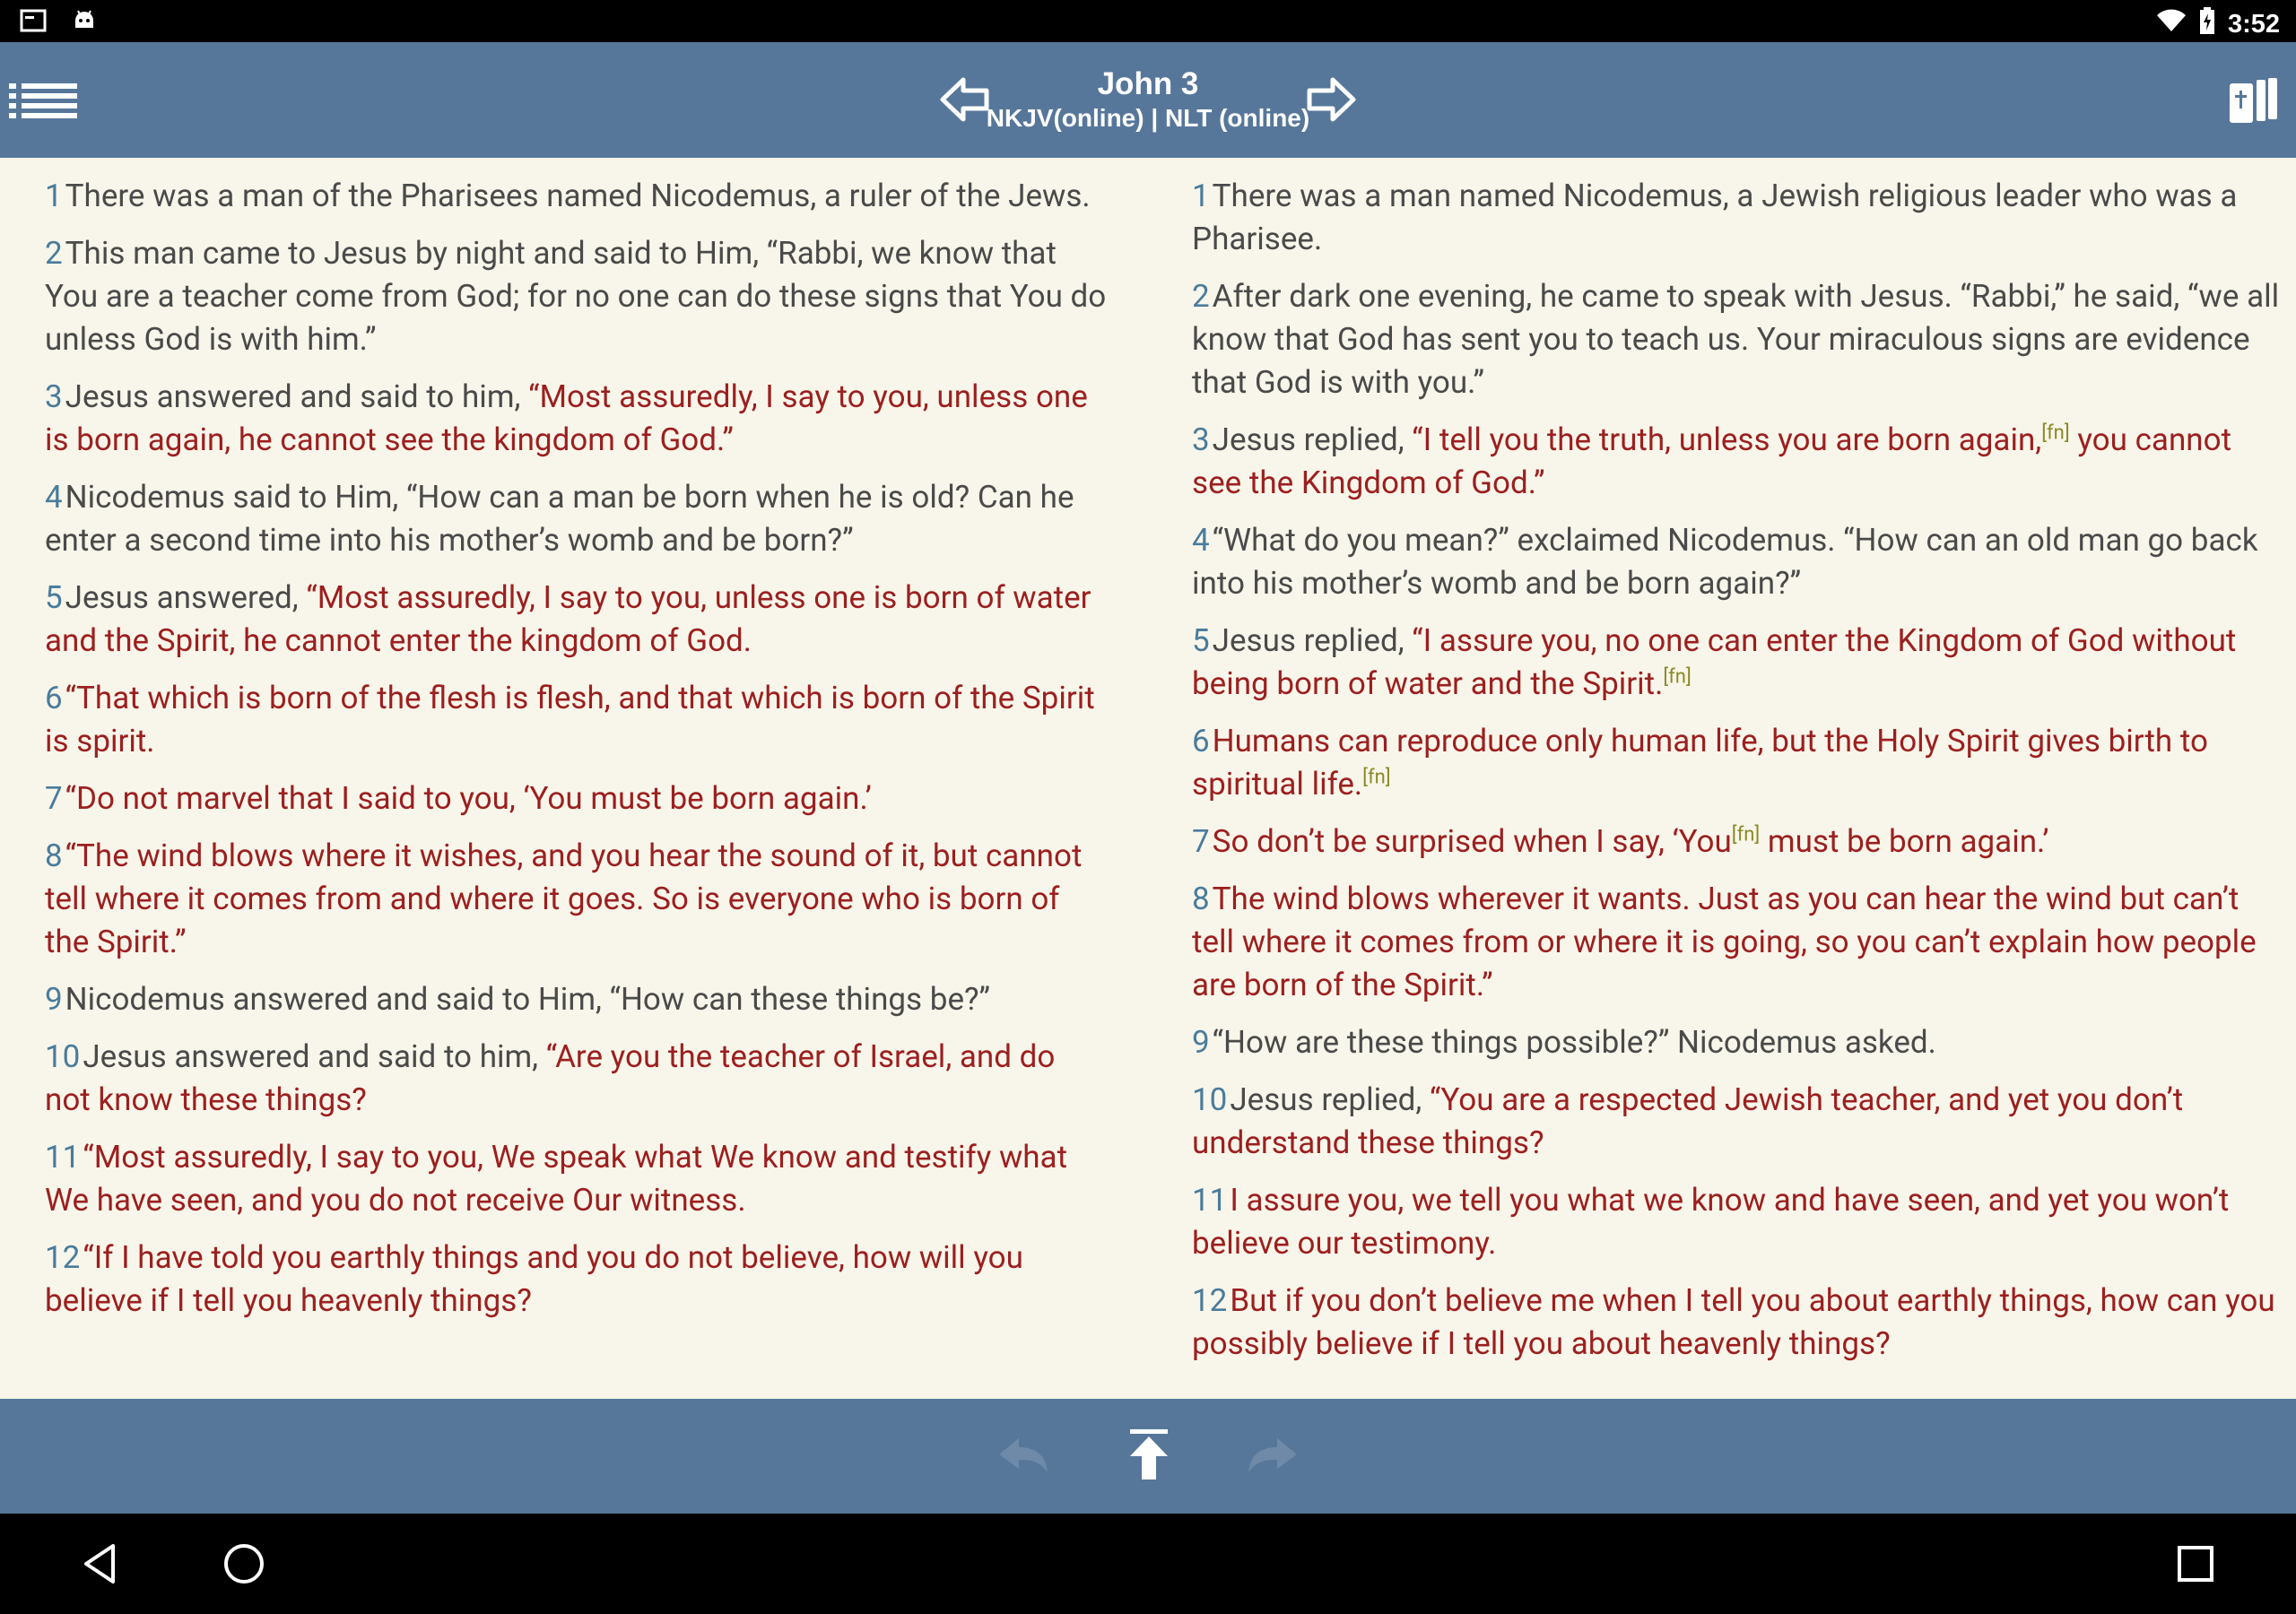 The image size is (2296, 1614). I want to click on status-bar: 3:52, so click(1148, 21).